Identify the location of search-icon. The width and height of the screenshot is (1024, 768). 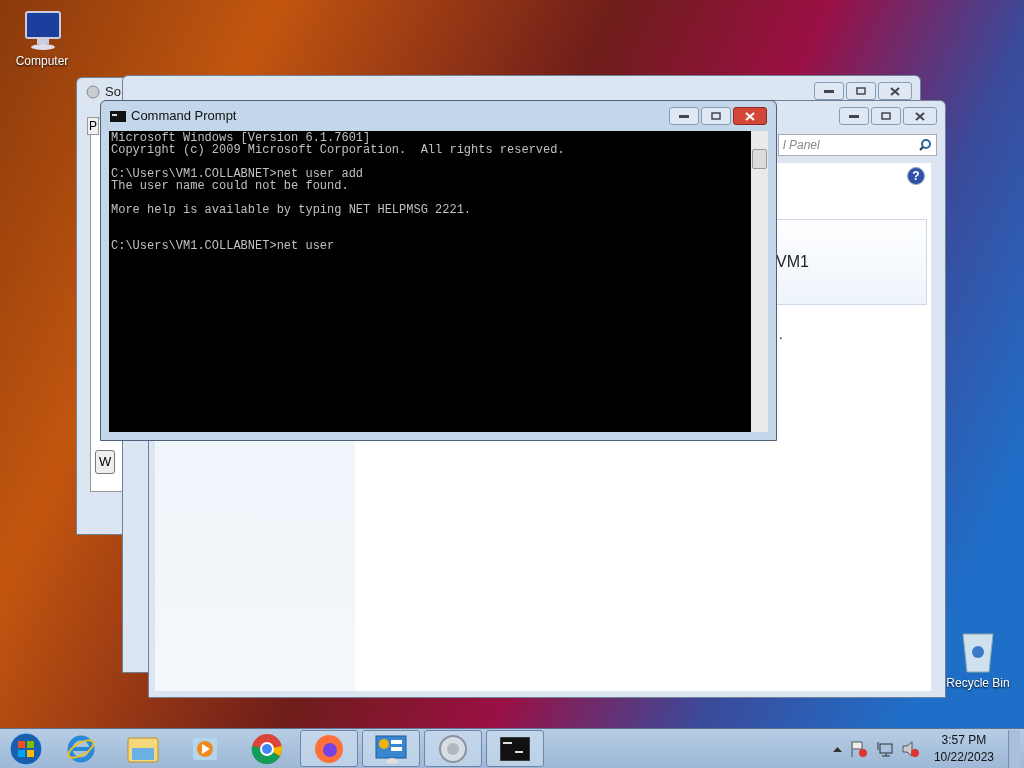
(925, 145).